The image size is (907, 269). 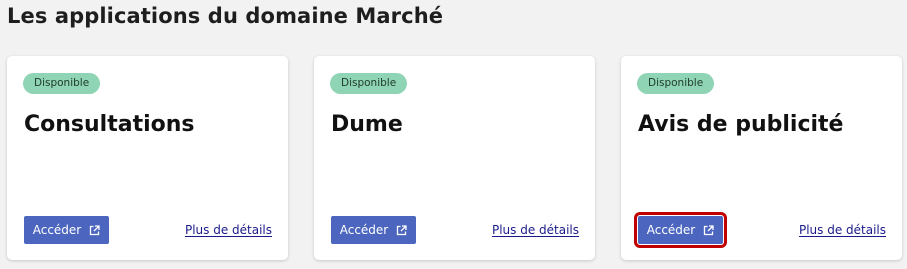 I want to click on access-button-consultations: Accéder, so click(x=66, y=230).